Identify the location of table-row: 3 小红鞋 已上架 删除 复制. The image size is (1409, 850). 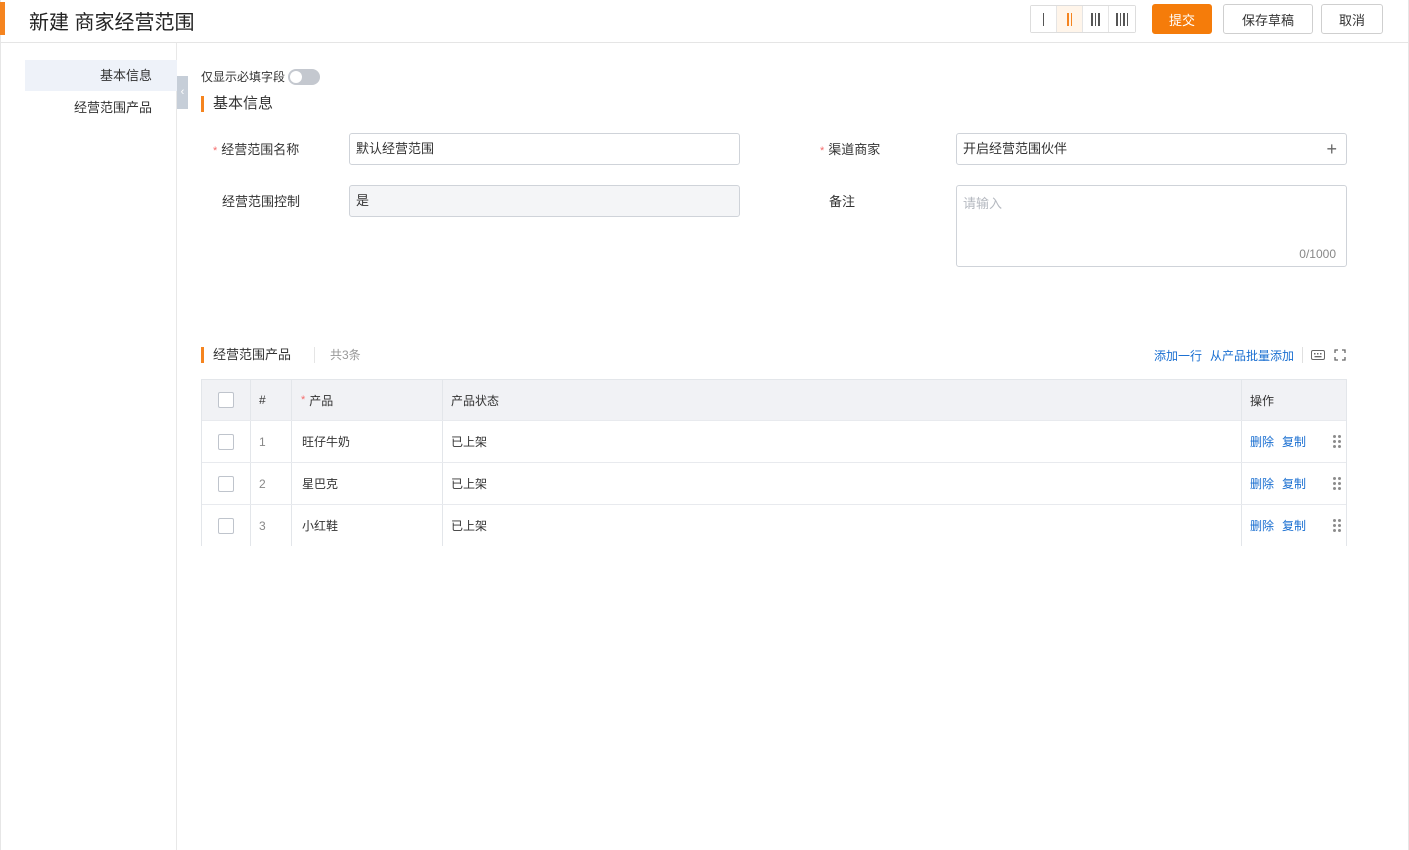
(774, 525).